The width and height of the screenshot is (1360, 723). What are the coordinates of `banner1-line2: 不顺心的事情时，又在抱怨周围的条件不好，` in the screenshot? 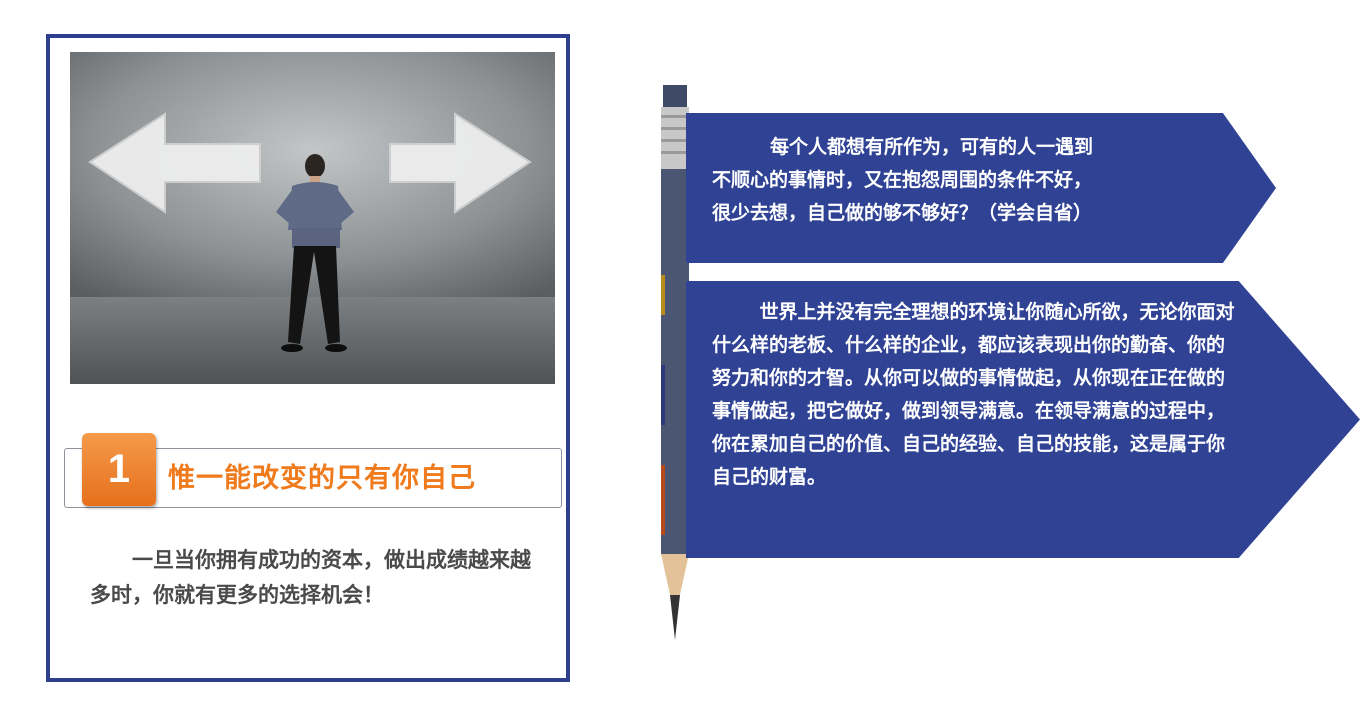 It's located at (902, 180).